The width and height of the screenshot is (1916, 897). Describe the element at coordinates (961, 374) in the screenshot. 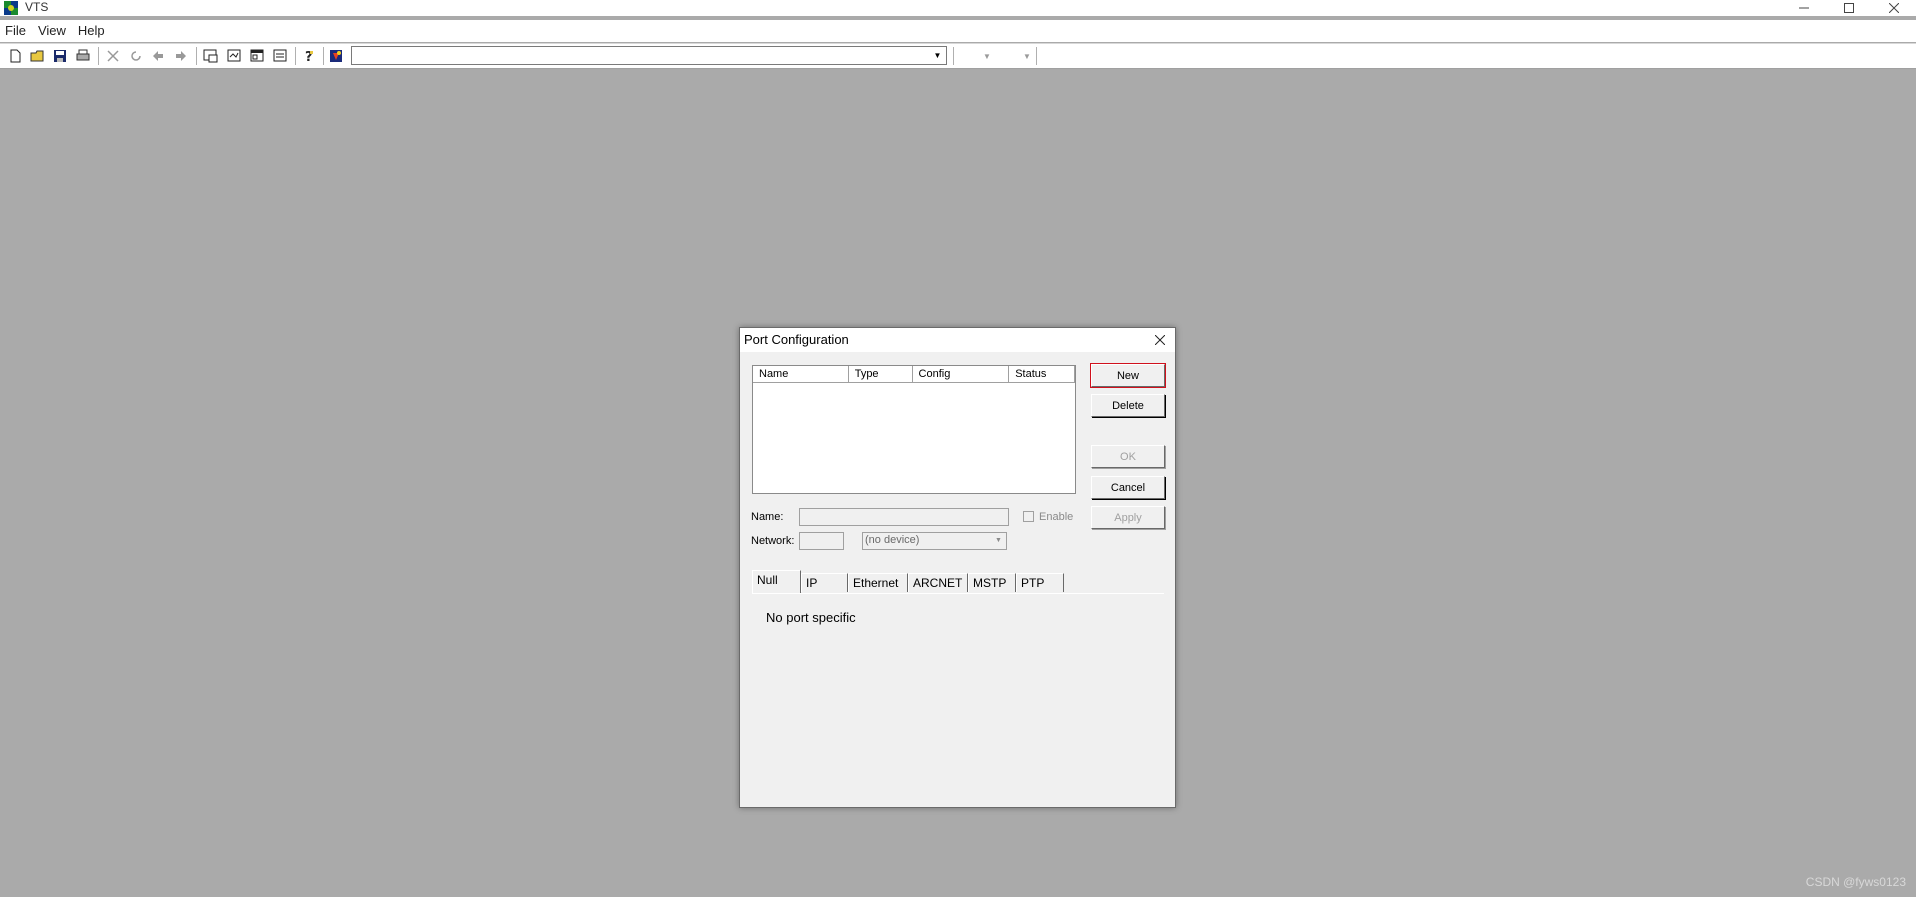

I see `column-header-config: Config` at that location.